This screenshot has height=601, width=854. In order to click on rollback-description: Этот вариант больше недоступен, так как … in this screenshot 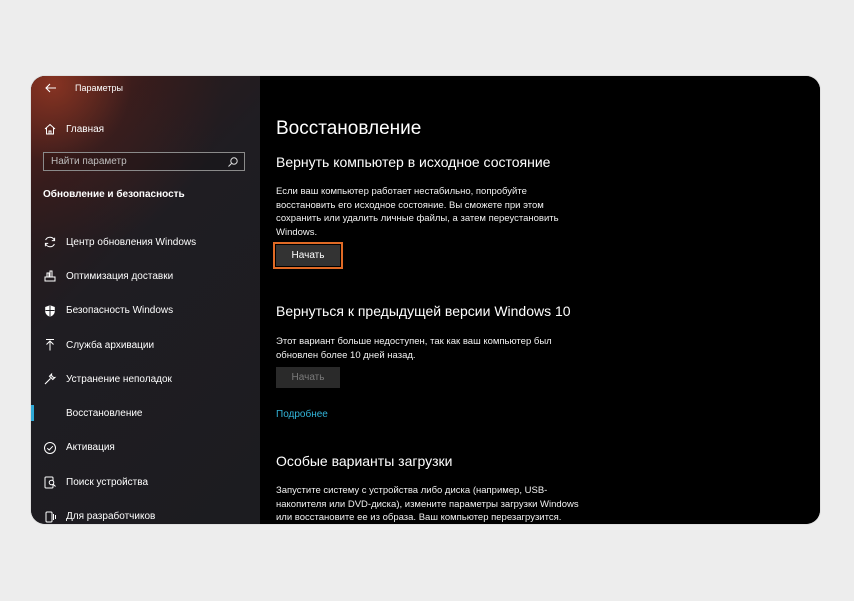, I will do `click(436, 348)`.